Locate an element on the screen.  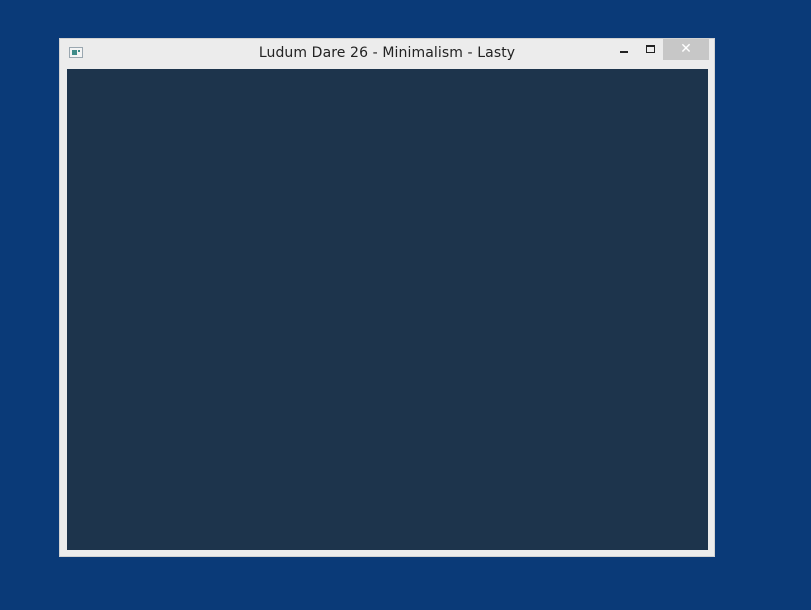
maximize-icon is located at coordinates (650, 49).